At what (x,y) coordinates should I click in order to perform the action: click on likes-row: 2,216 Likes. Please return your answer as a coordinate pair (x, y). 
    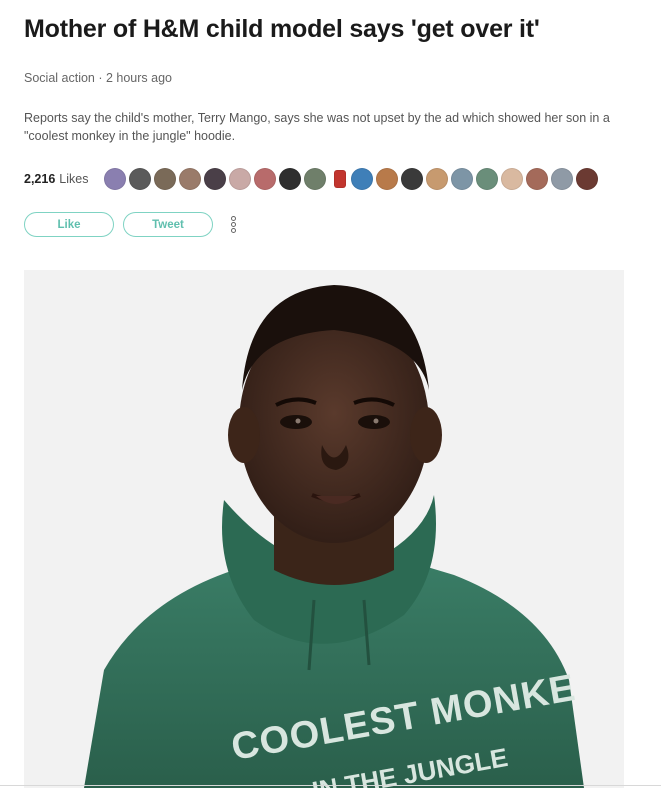
    Looking at the image, I should click on (312, 179).